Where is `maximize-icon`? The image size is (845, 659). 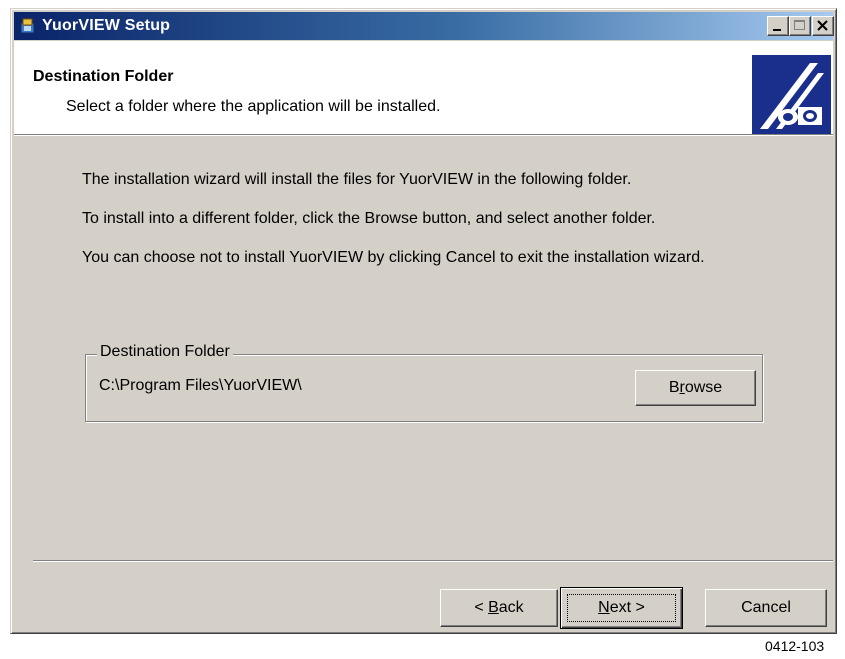
maximize-icon is located at coordinates (799, 25).